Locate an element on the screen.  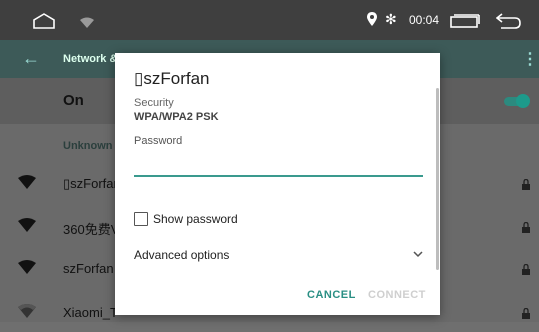
back-arrow-icon: ← is located at coordinates (31, 58).